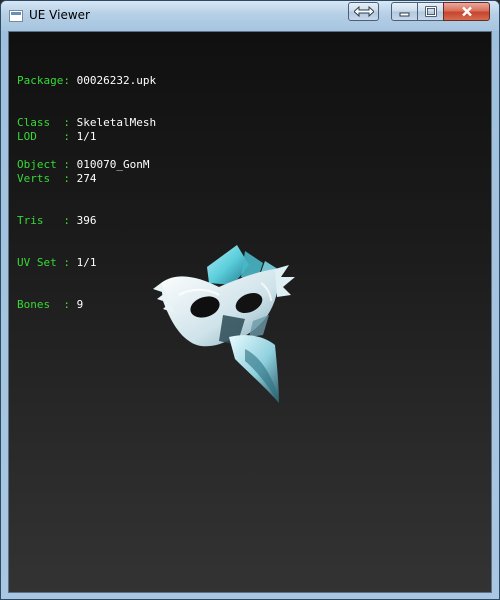 The image size is (500, 600). What do you see at coordinates (86, 262) in the screenshot?
I see `uvset-value: 1/1` at bounding box center [86, 262].